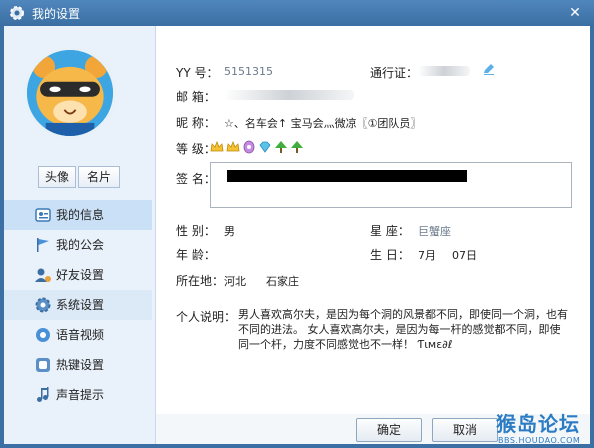 This screenshot has width=594, height=448. Describe the element at coordinates (235, 281) in the screenshot. I see `province-value: 河北` at that location.